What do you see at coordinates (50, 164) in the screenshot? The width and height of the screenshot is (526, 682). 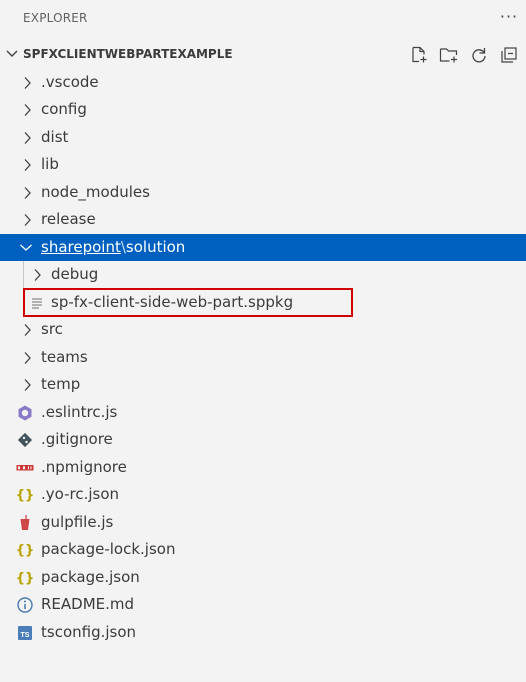 I see `folder-label: lib` at bounding box center [50, 164].